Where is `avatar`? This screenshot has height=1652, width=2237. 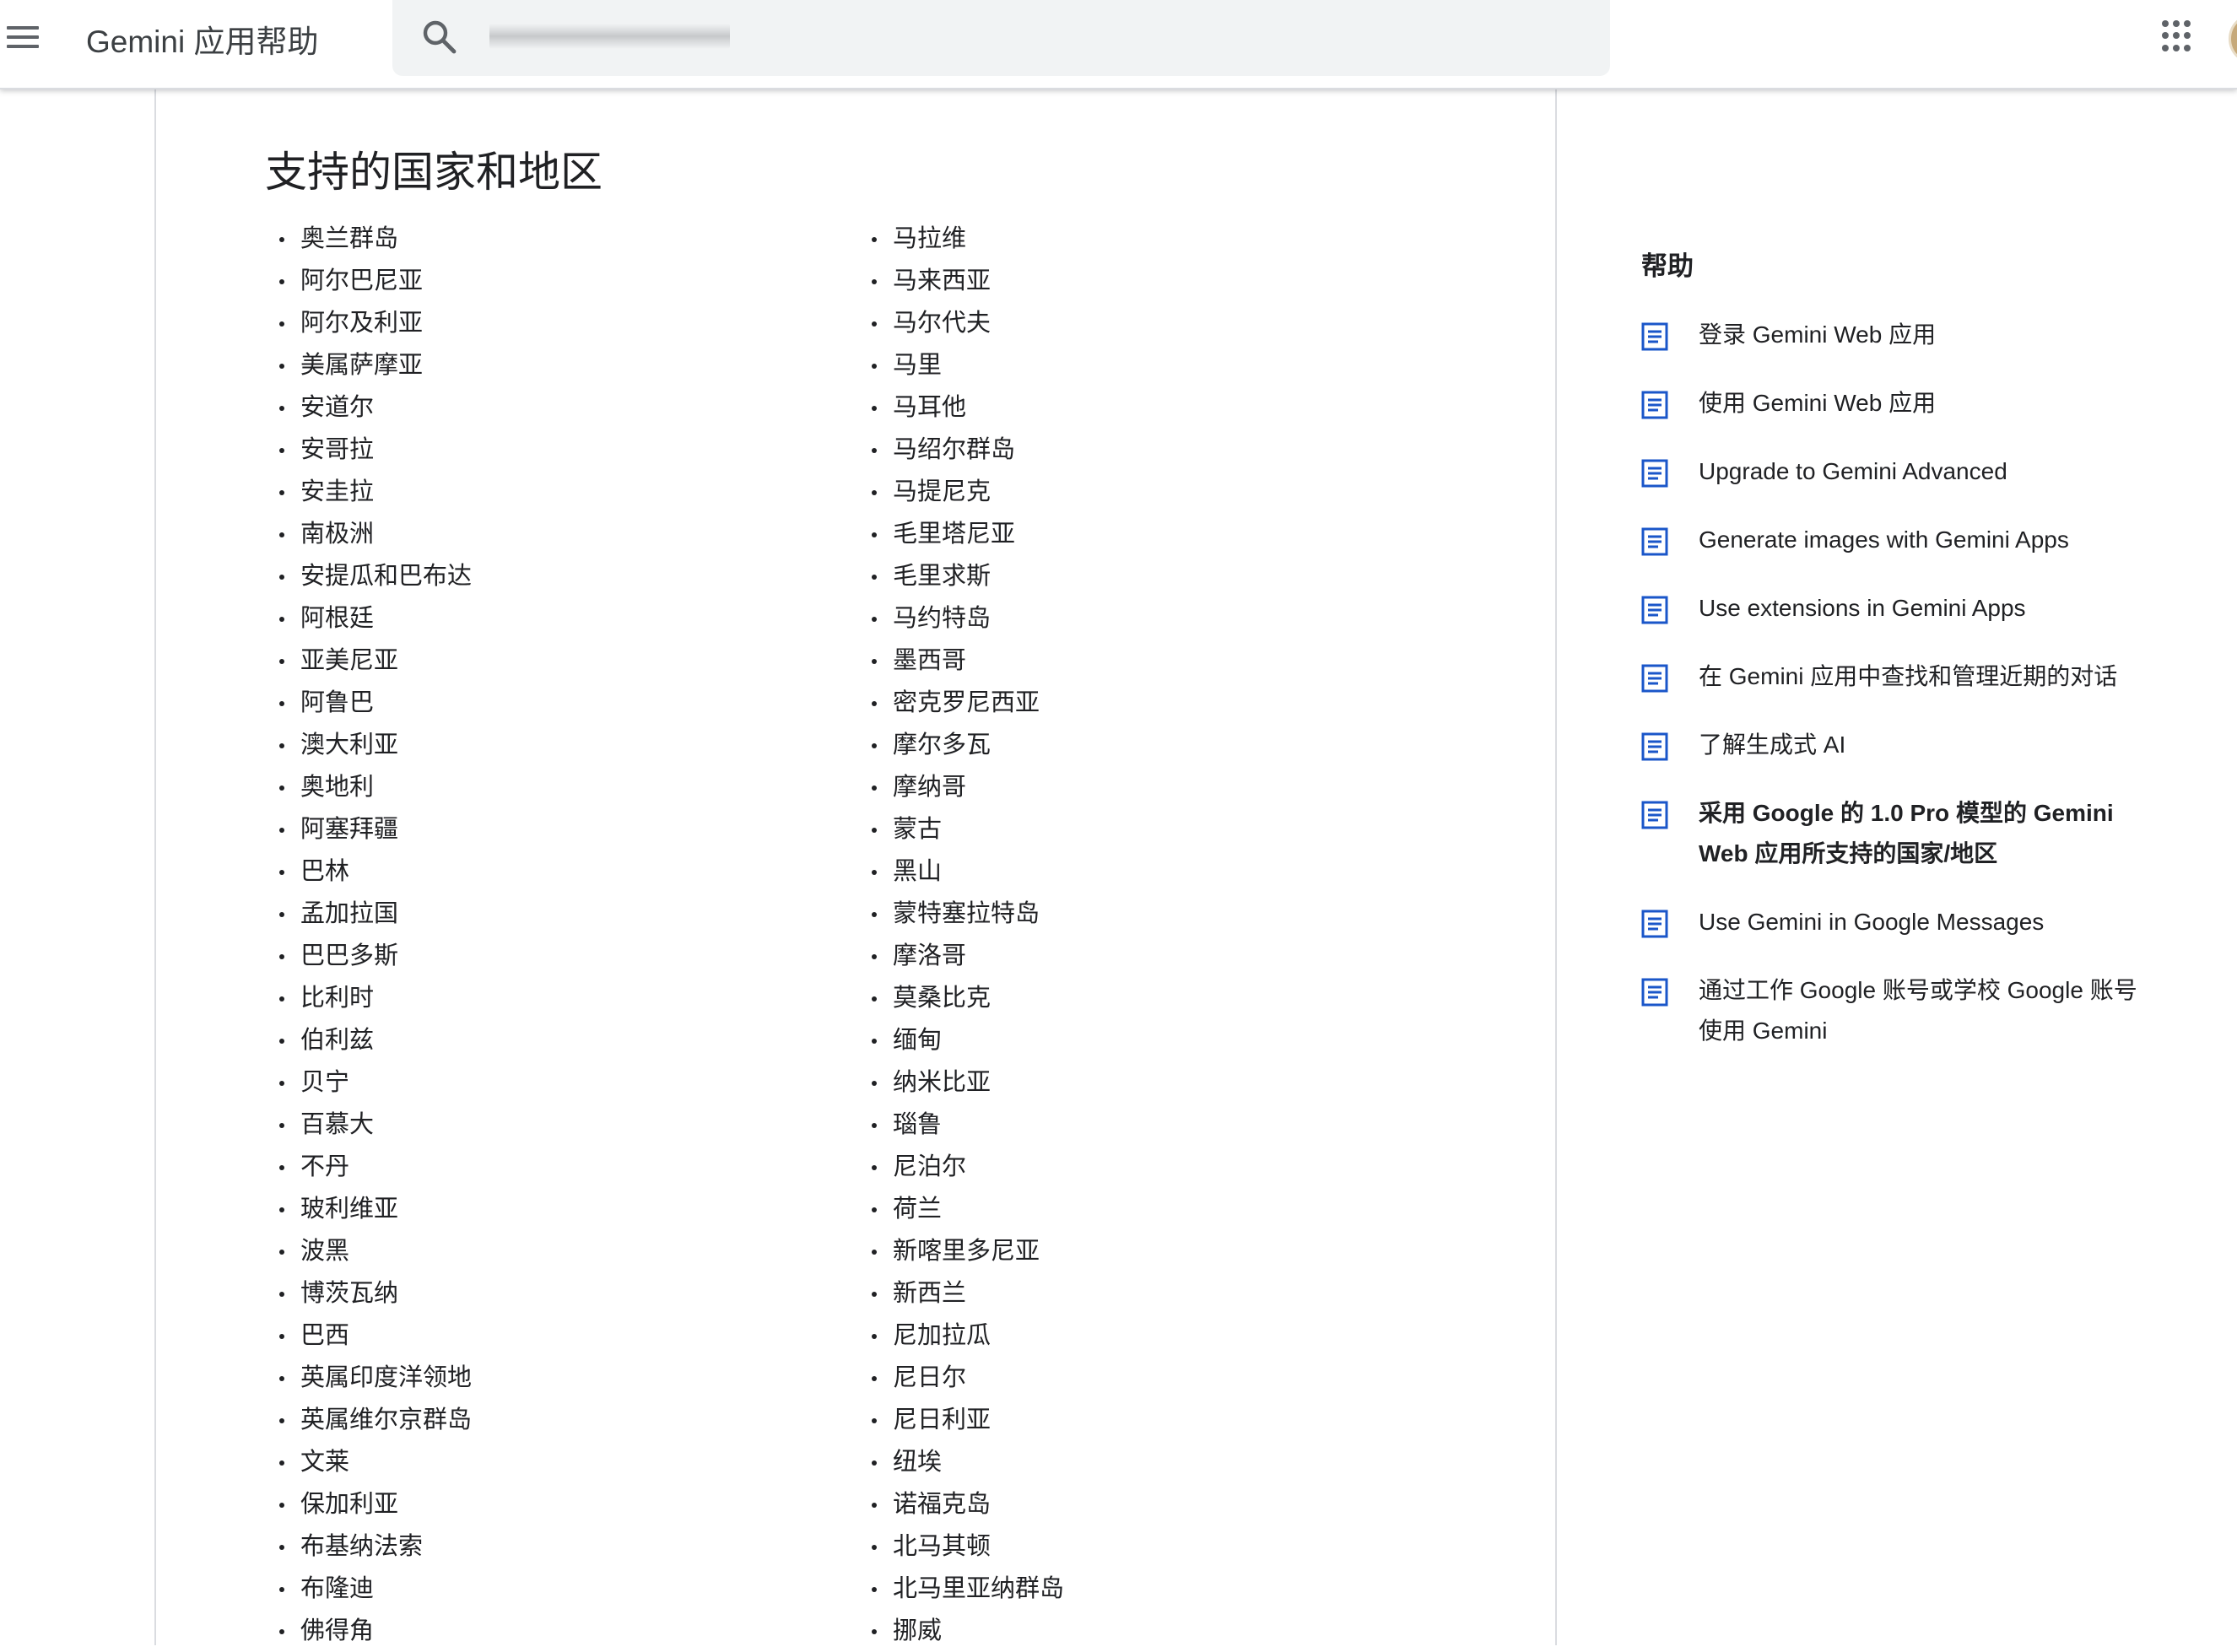 avatar is located at coordinates (2233, 38).